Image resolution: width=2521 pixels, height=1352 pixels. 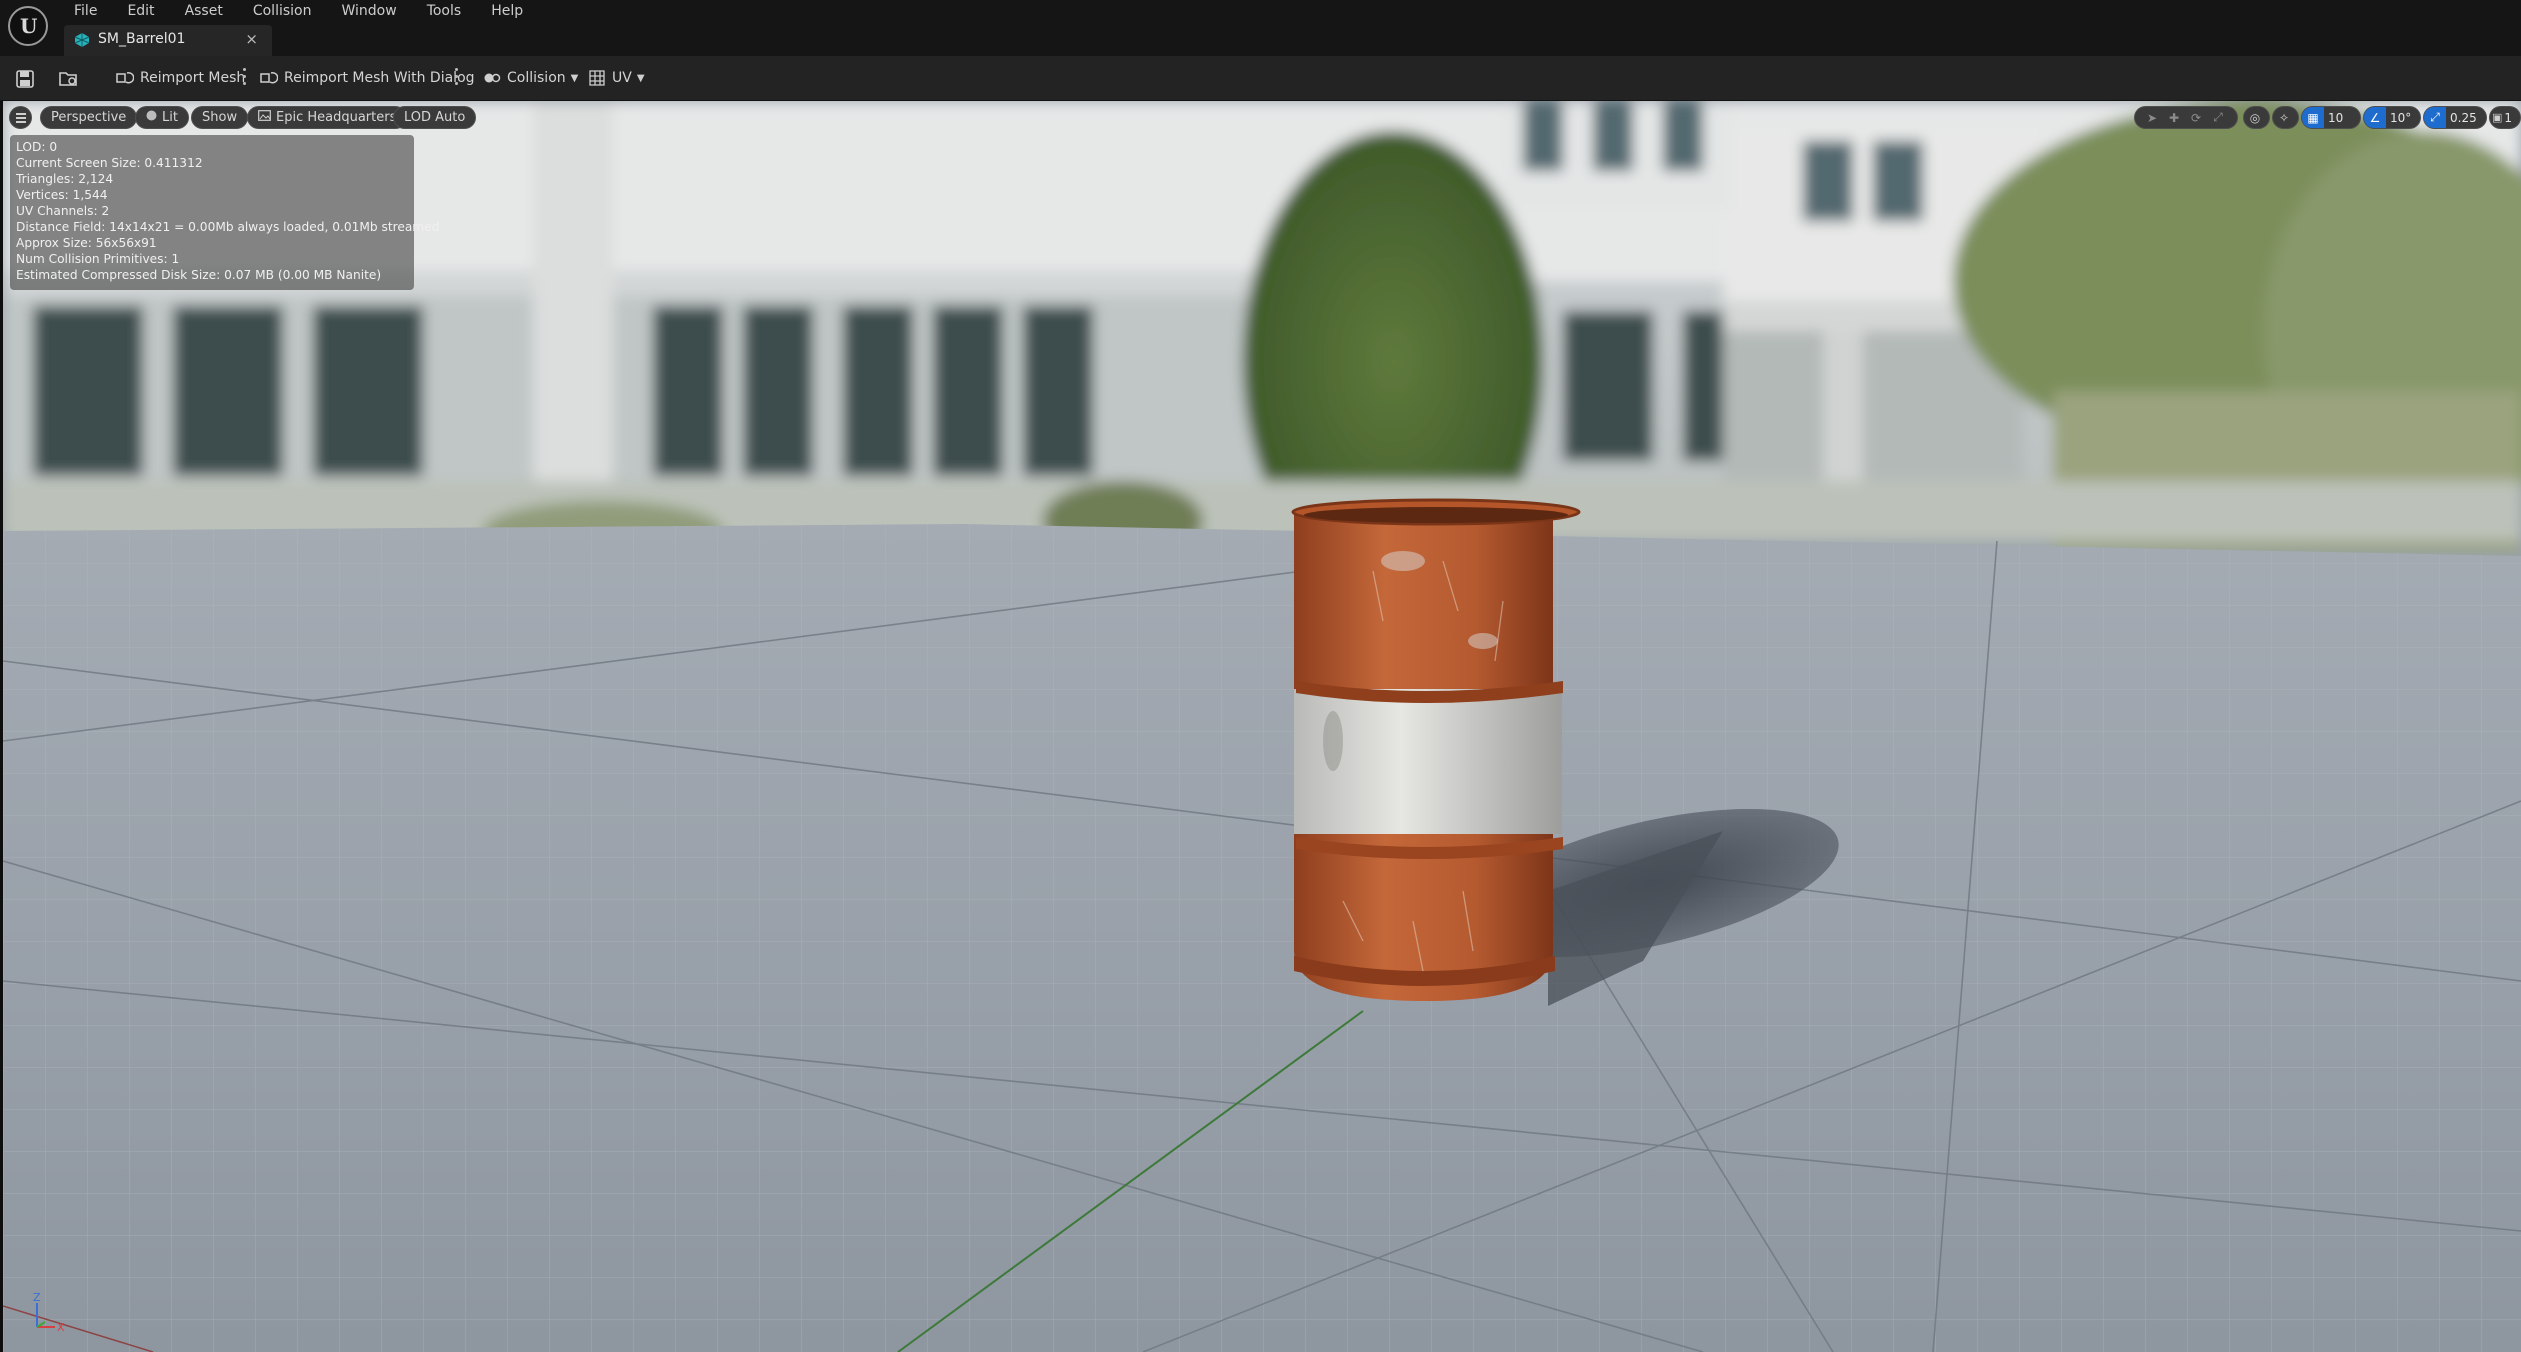 I want to click on tab-sm-barrel01: SM_Barrel01 ×, so click(x=168, y=40).